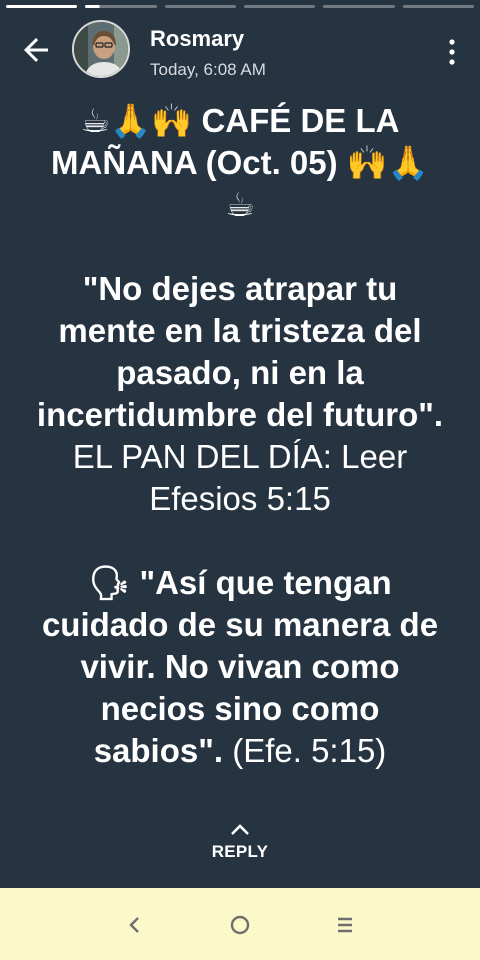 The width and height of the screenshot is (480, 960). What do you see at coordinates (452, 52) in the screenshot?
I see `more-vert-icon` at bounding box center [452, 52].